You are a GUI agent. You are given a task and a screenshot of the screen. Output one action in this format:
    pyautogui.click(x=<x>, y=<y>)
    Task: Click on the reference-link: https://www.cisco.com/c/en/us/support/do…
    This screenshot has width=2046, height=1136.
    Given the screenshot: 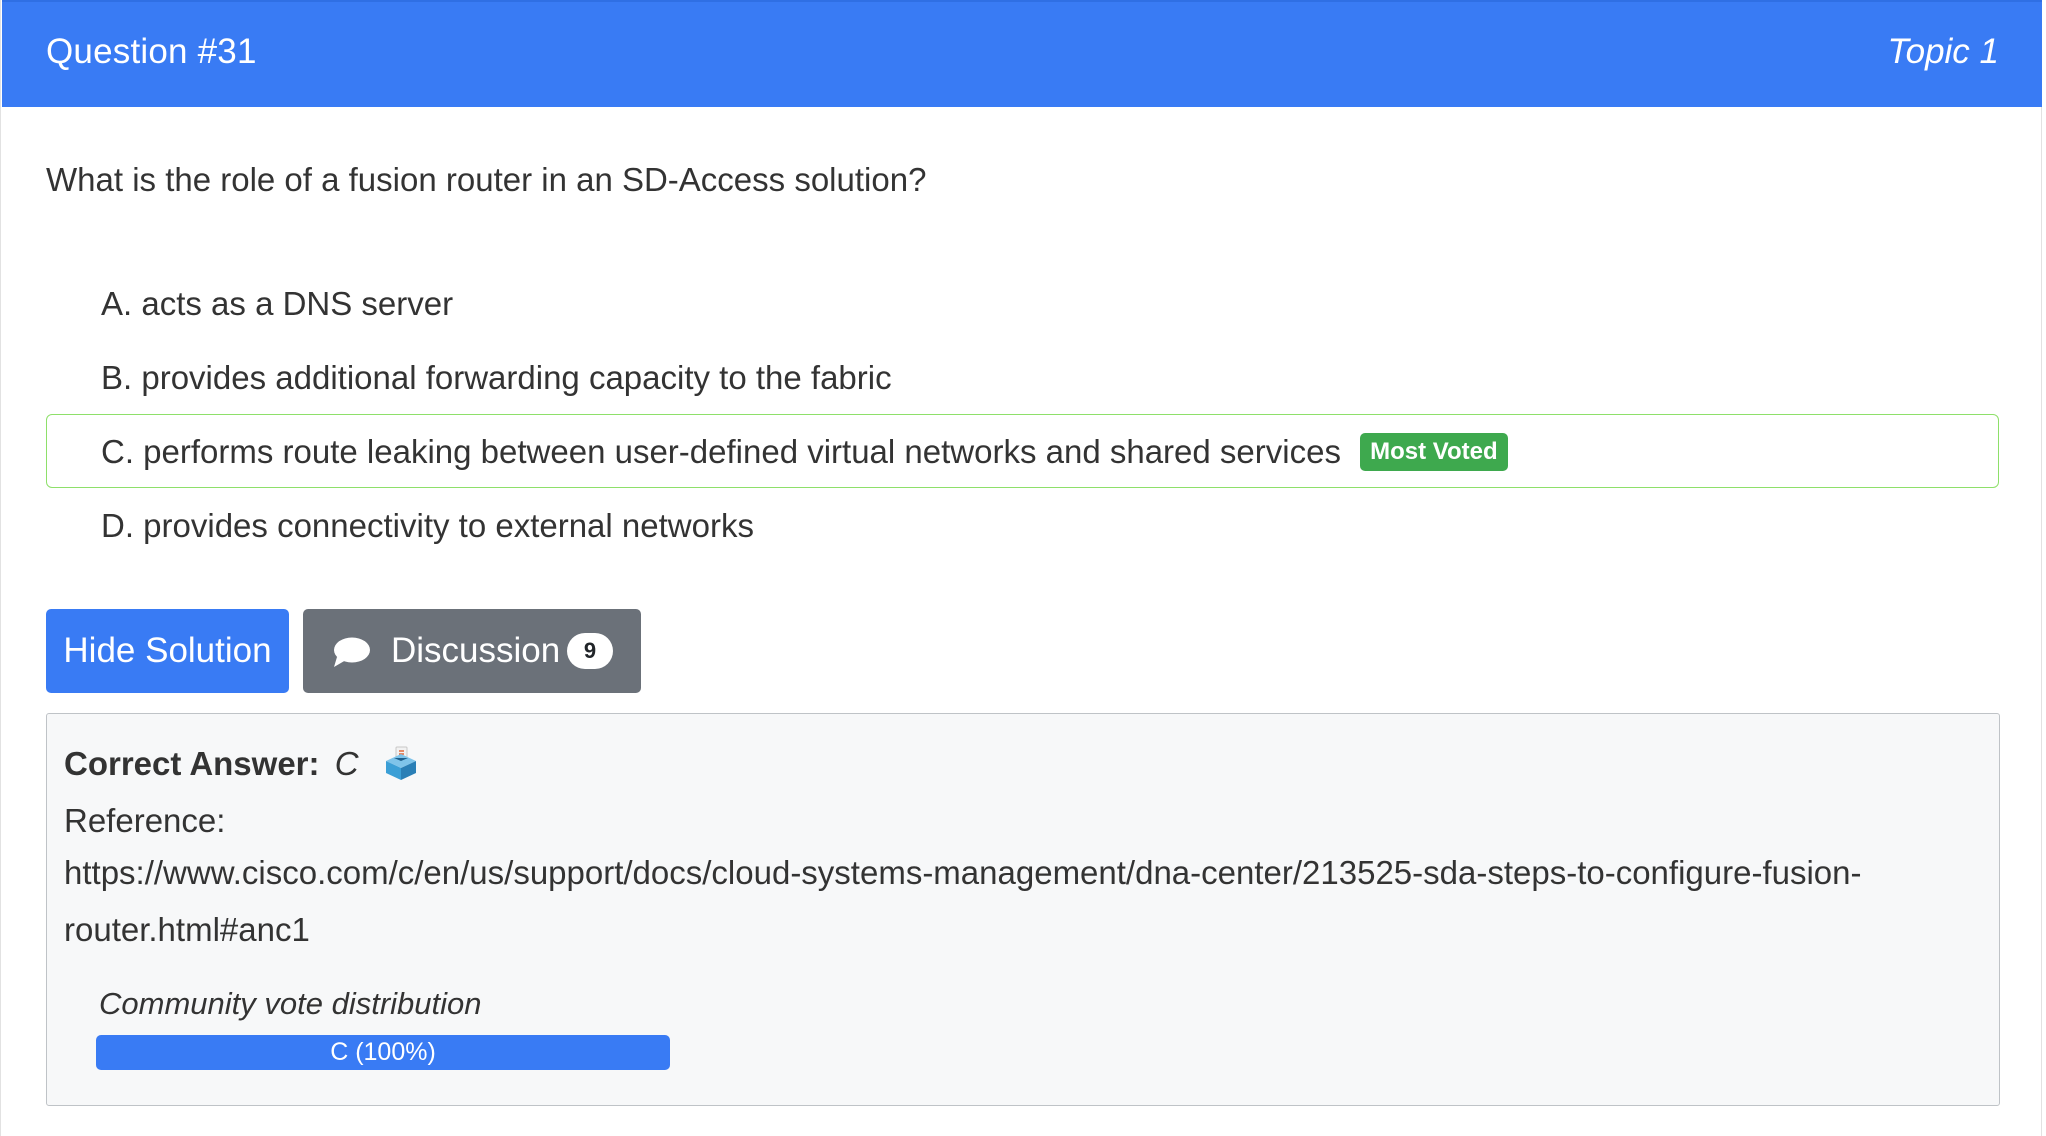 What is the action you would take?
    pyautogui.click(x=964, y=901)
    